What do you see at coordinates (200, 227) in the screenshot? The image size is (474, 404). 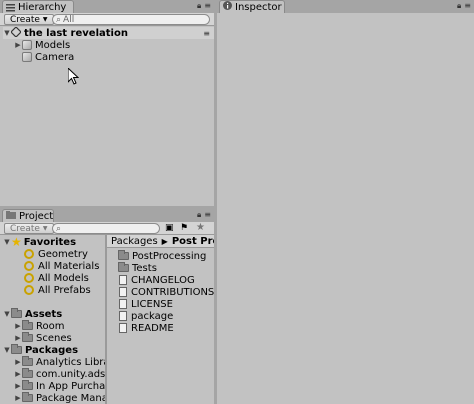 I see `favorite-star-icon: ★` at bounding box center [200, 227].